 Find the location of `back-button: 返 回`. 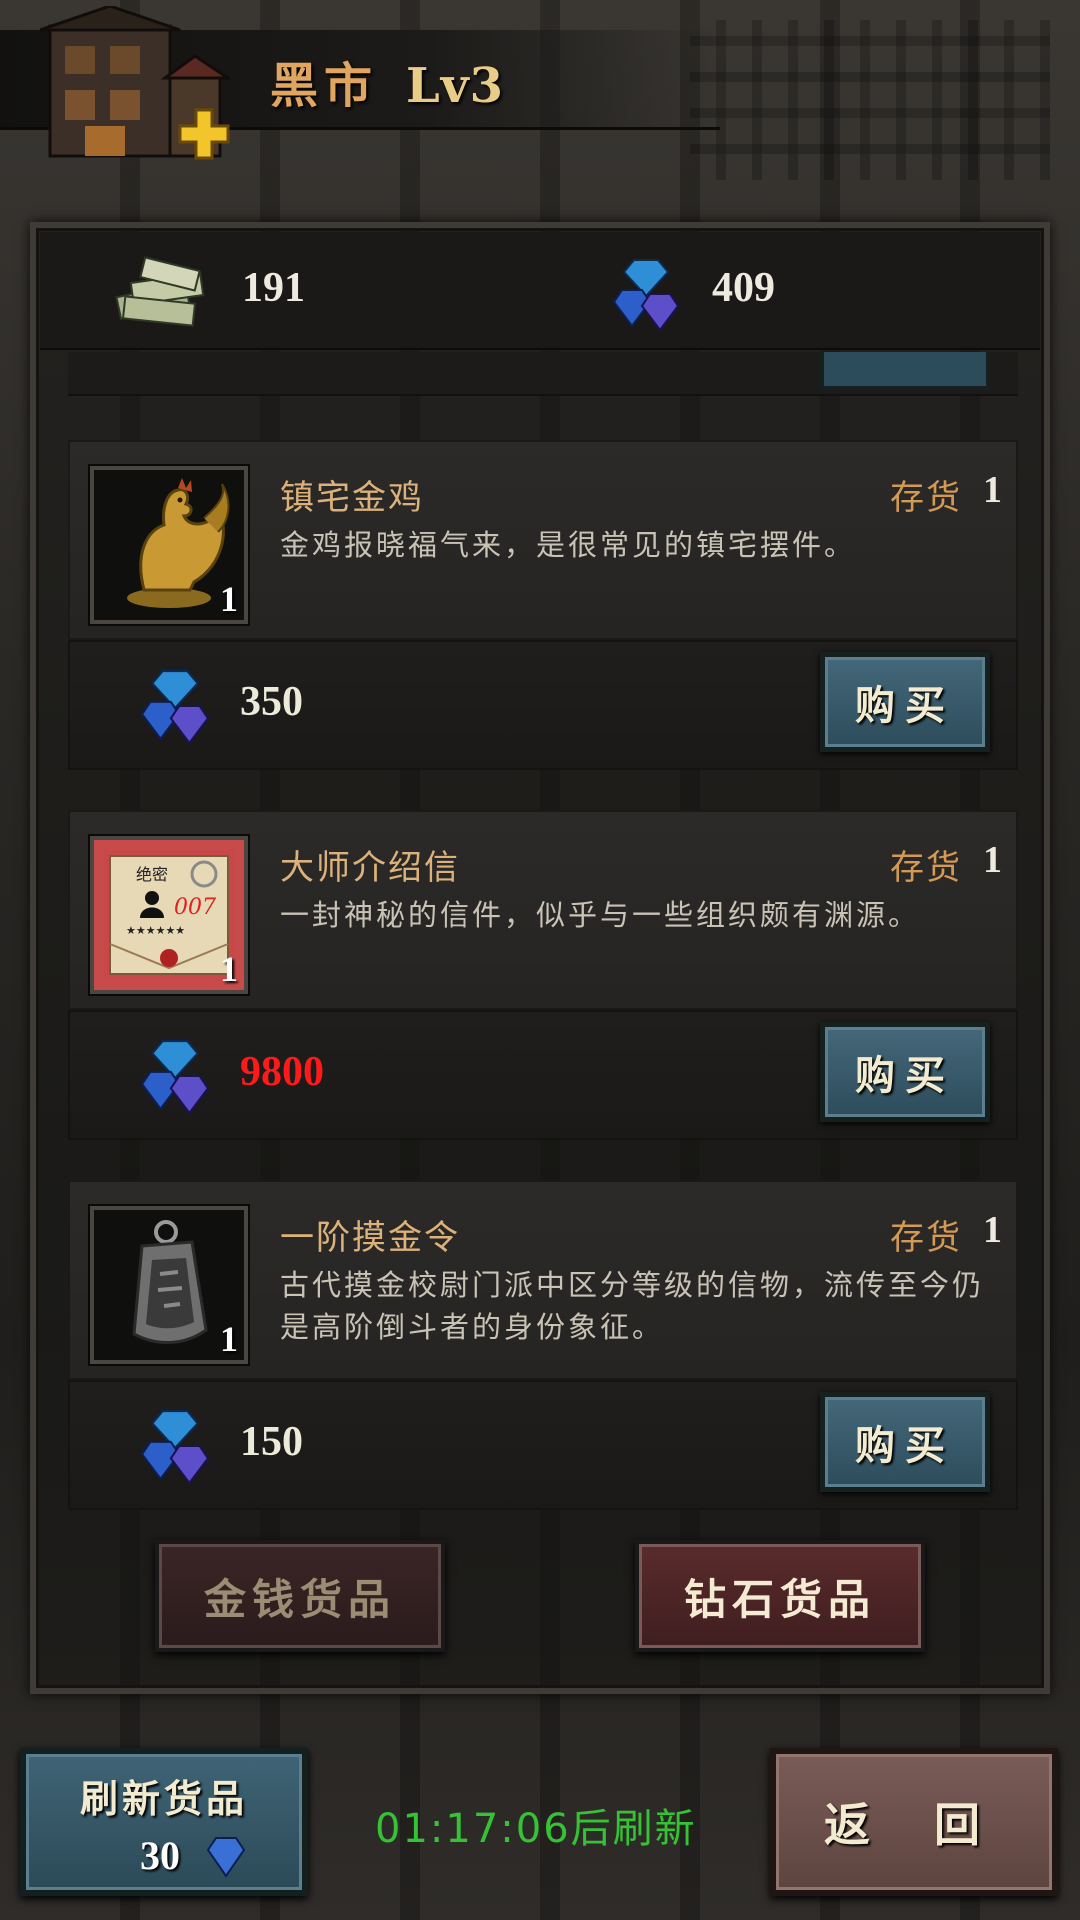

back-button: 返 回 is located at coordinates (914, 1822).